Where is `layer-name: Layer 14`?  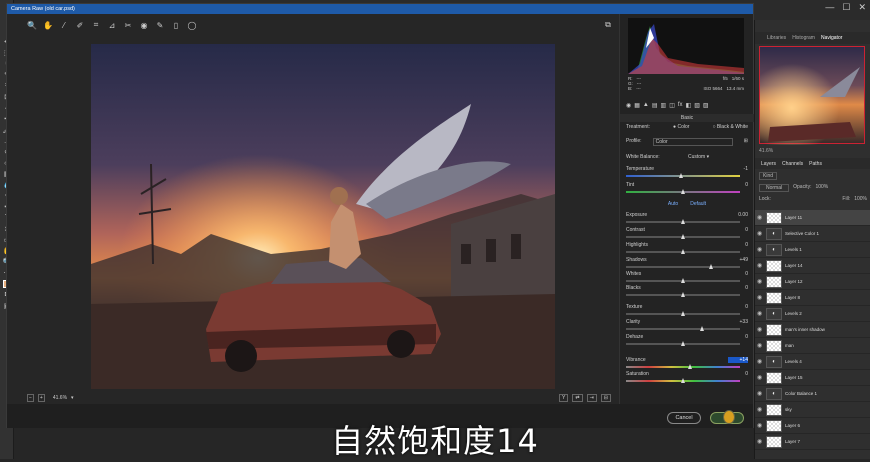 layer-name: Layer 14 is located at coordinates (794, 265).